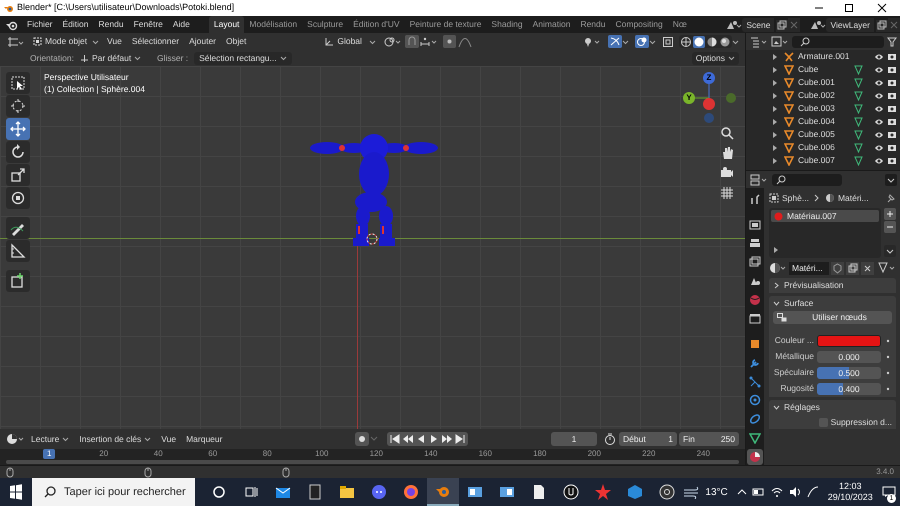  Describe the element at coordinates (832, 407) in the screenshot. I see `panel-header: Réglages` at that location.